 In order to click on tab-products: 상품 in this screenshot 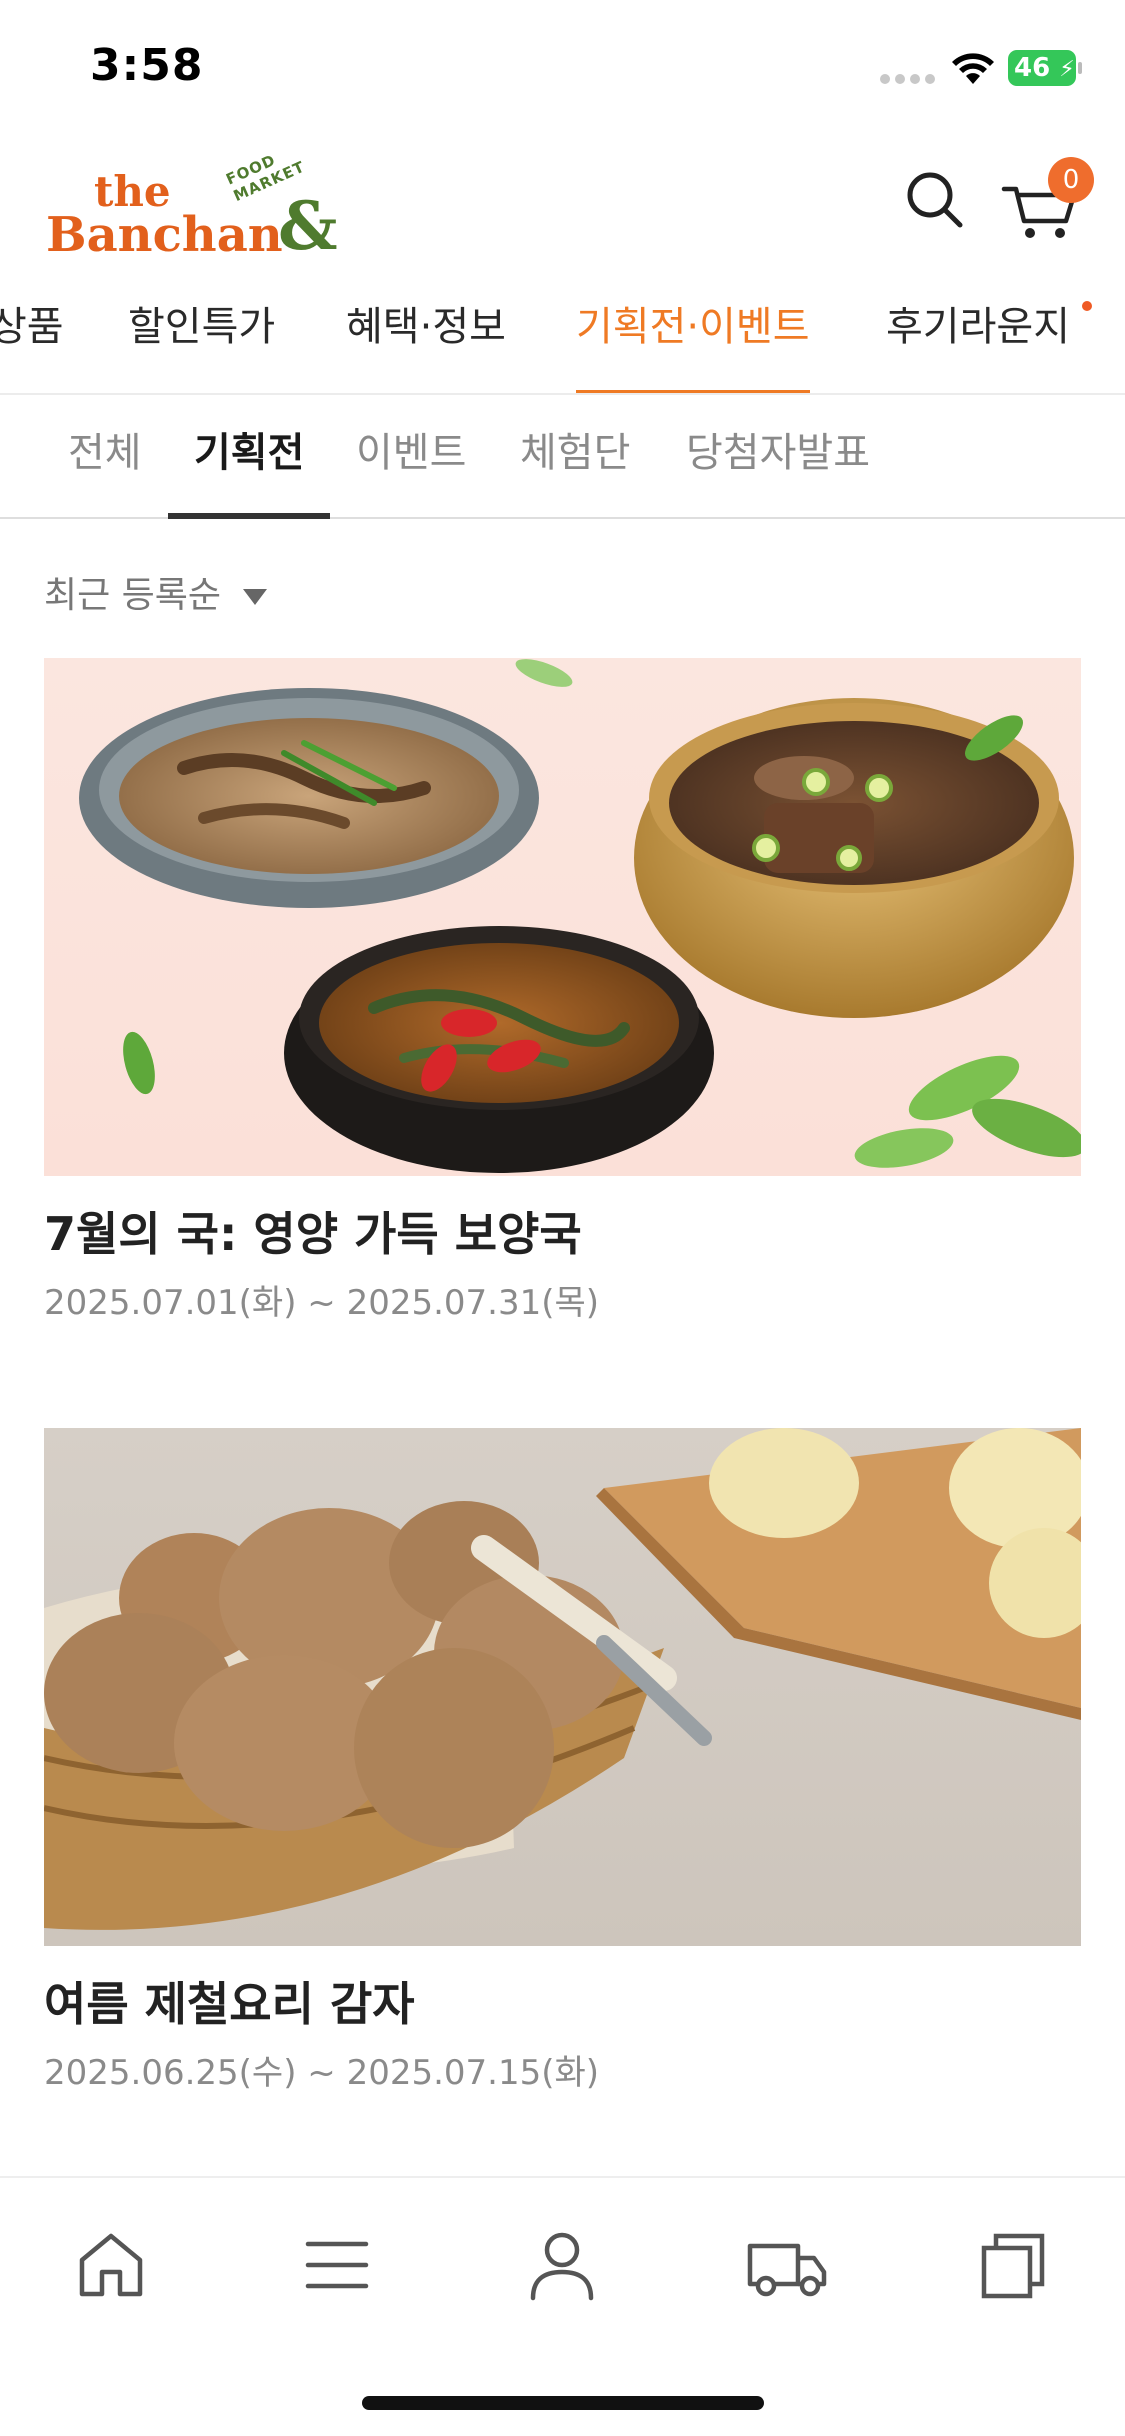, I will do `click(32, 334)`.